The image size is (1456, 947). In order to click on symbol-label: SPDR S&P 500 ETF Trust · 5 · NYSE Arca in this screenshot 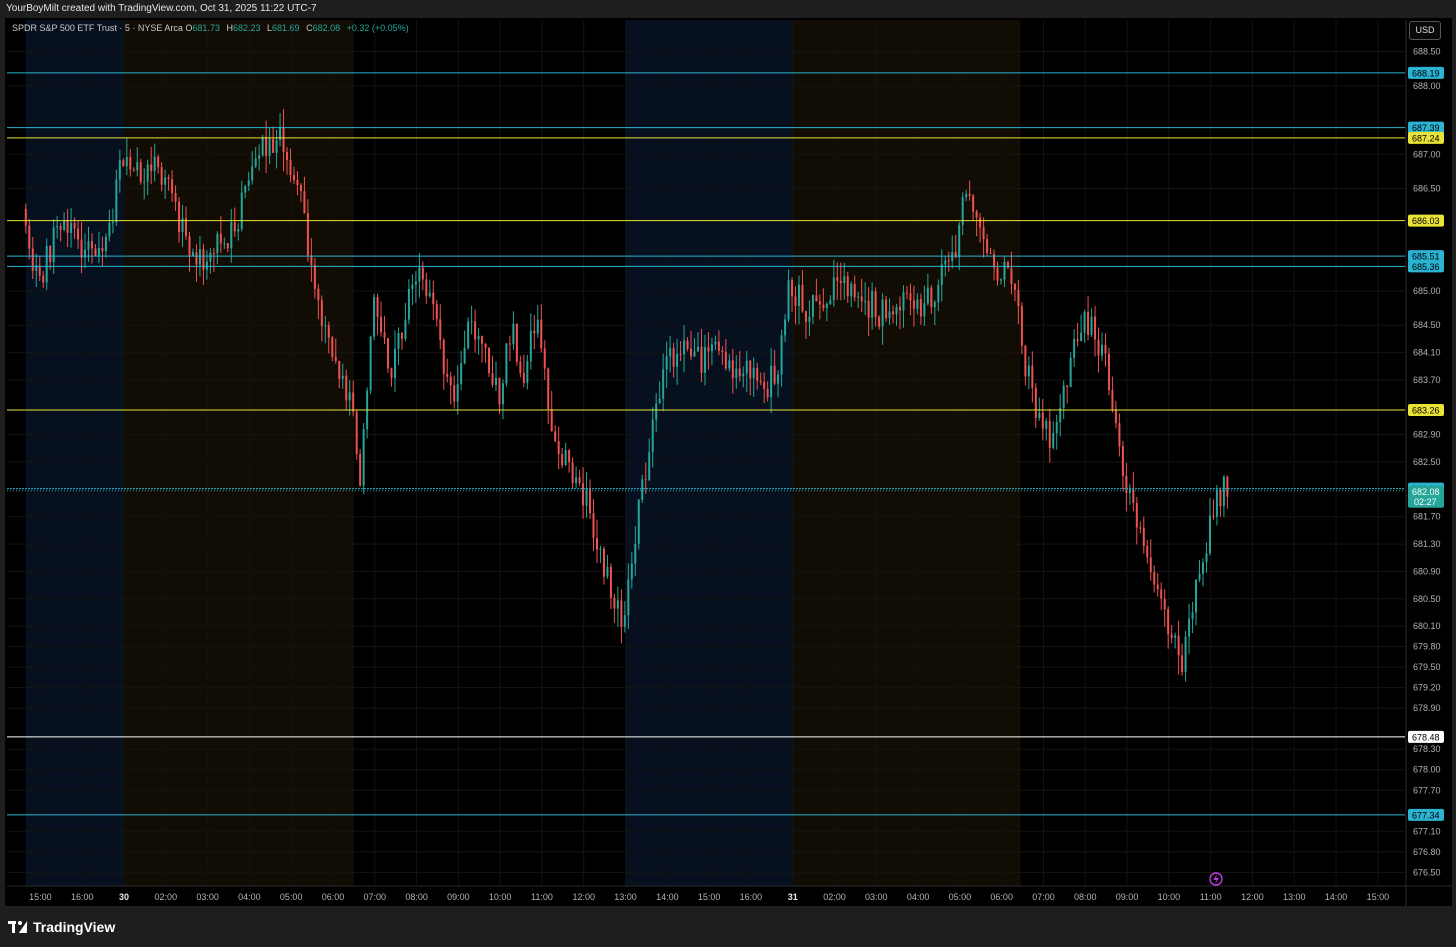, I will do `click(97, 28)`.